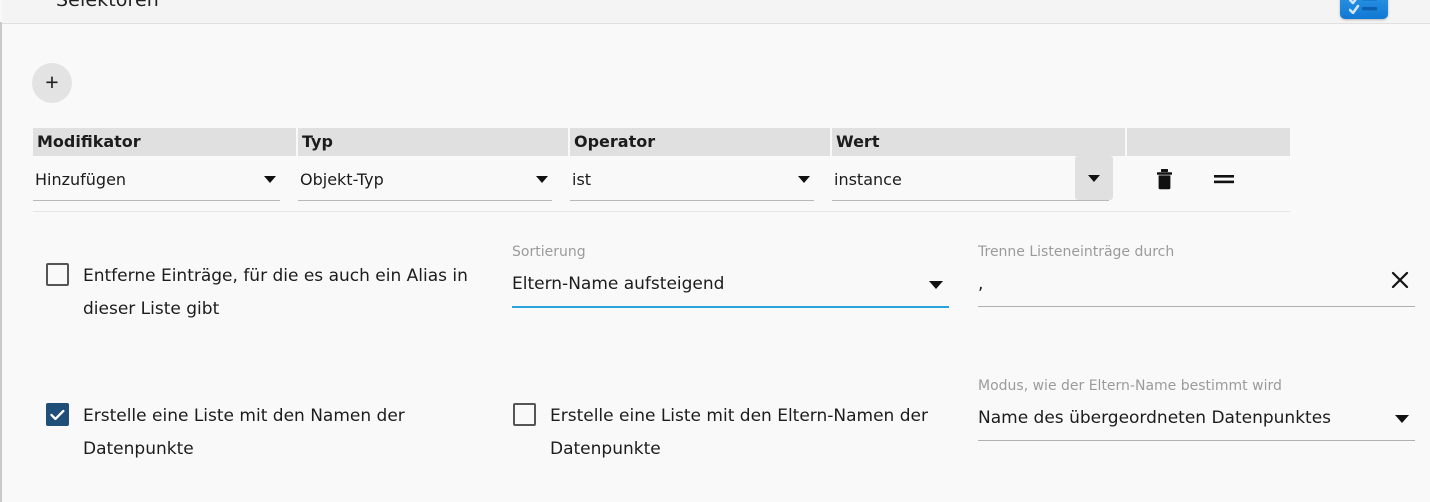  Describe the element at coordinates (1208, 142) in the screenshot. I see `column-header-actions` at that location.